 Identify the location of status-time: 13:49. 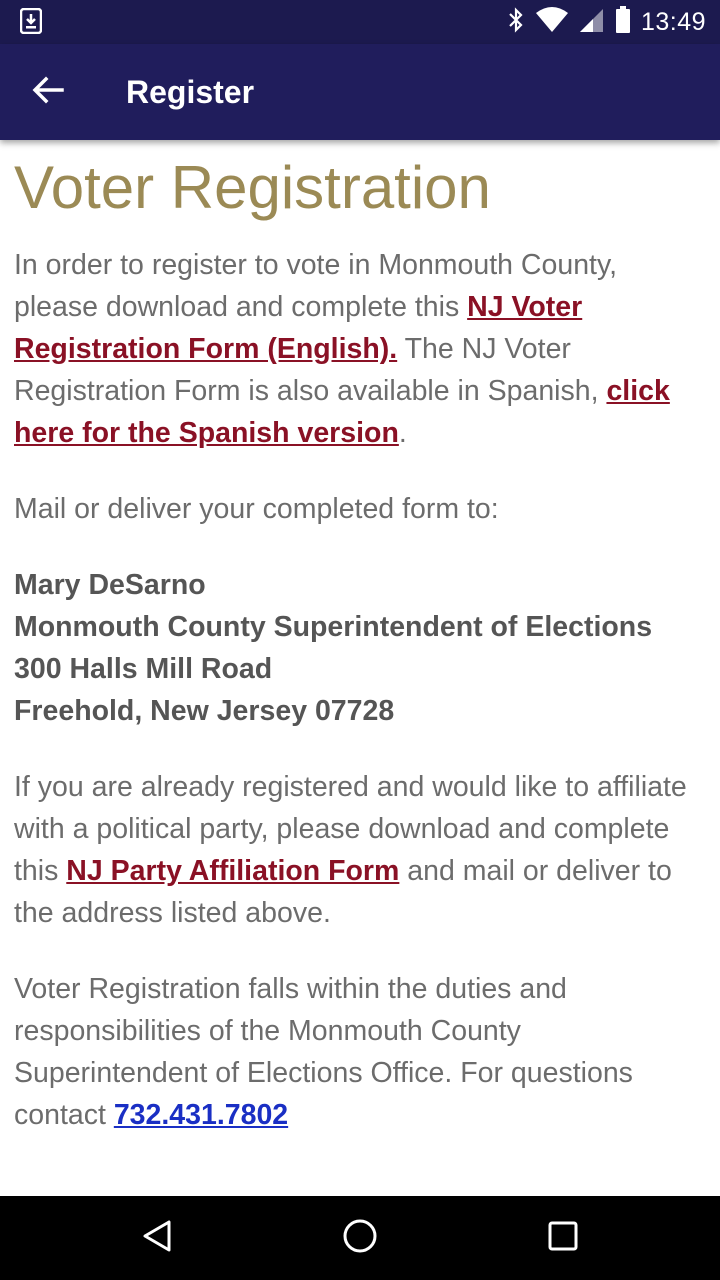
(673, 21).